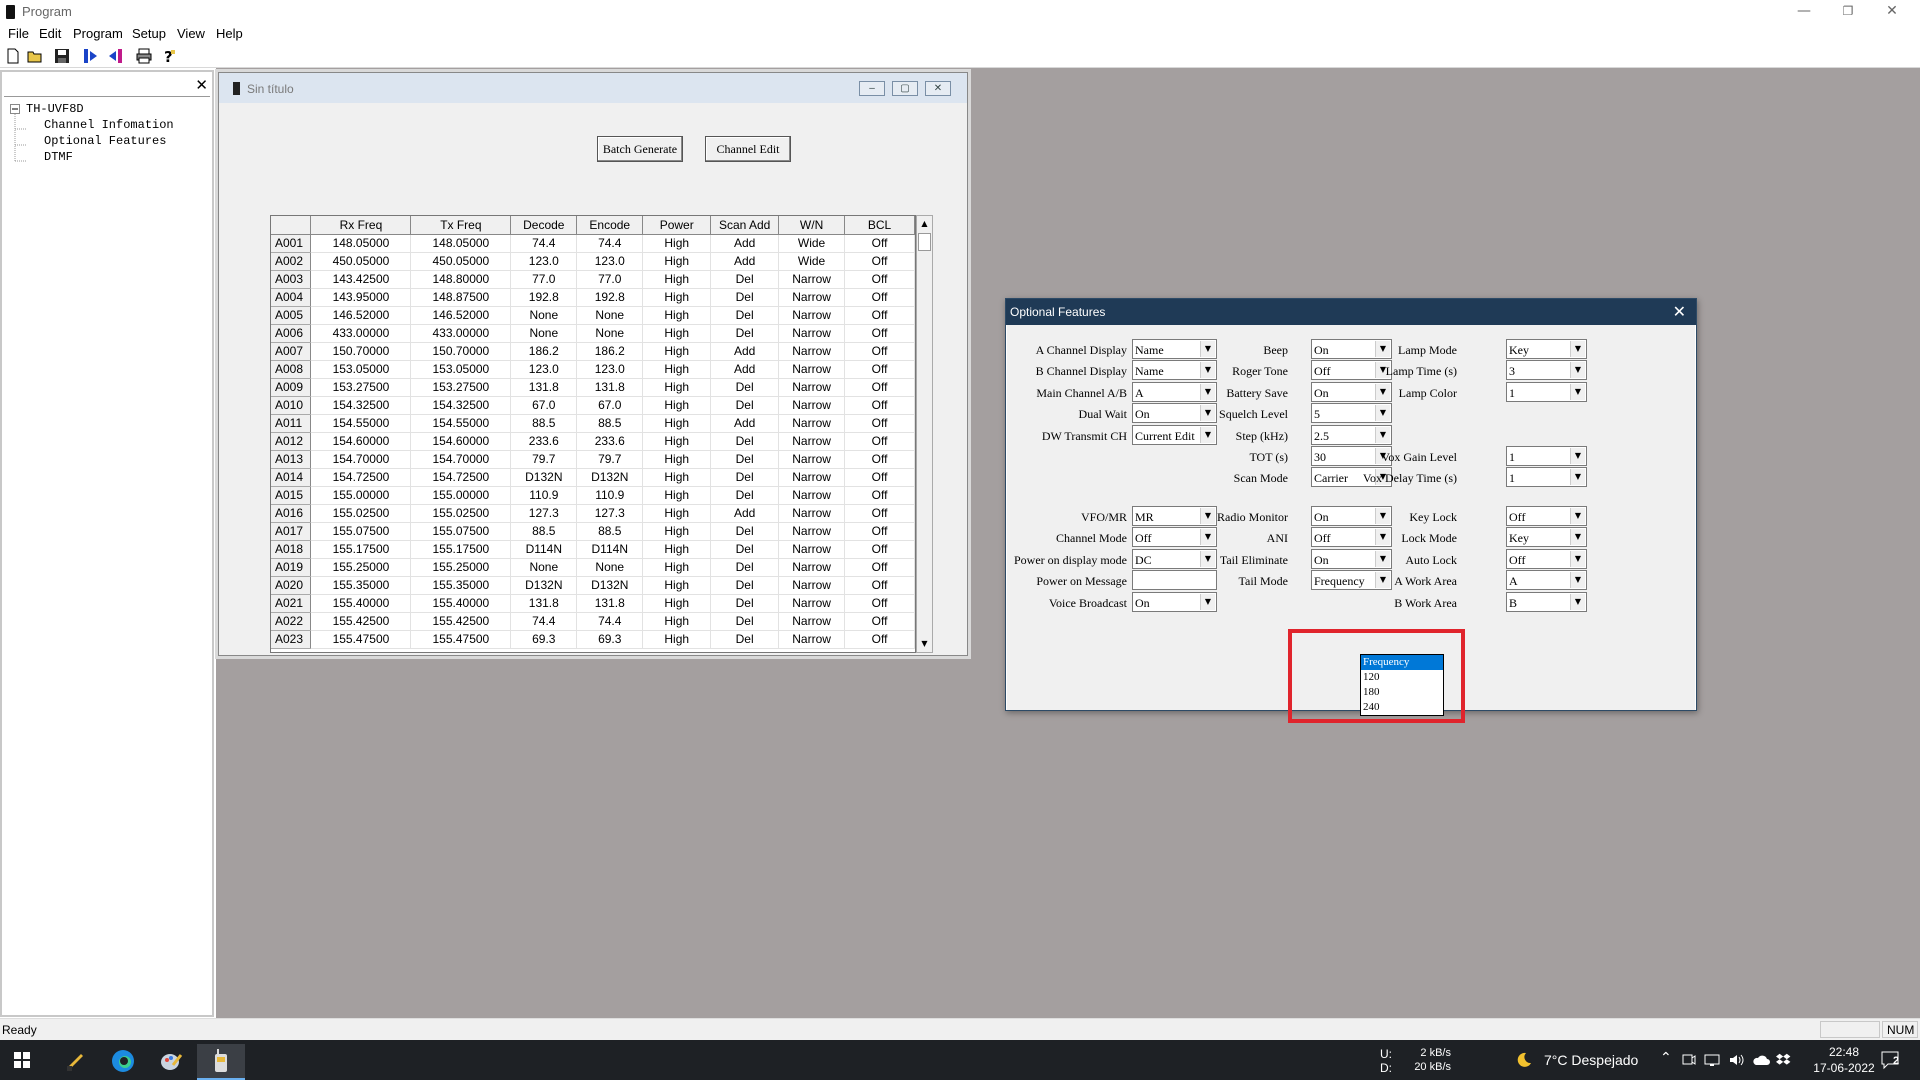 This screenshot has height=1085, width=1920. Describe the element at coordinates (924, 644) in the screenshot. I see `scroll-down-icon: ▼` at that location.